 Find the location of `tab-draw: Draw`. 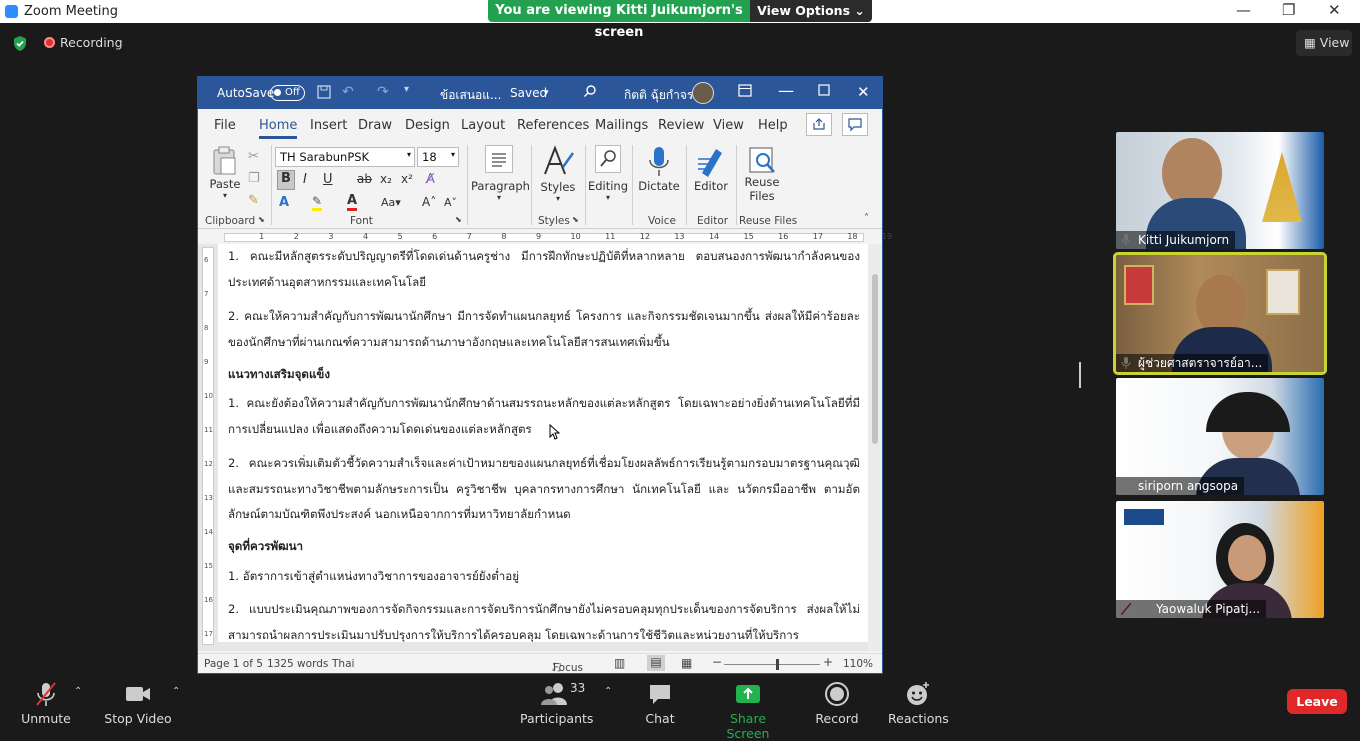

tab-draw: Draw is located at coordinates (375, 125).